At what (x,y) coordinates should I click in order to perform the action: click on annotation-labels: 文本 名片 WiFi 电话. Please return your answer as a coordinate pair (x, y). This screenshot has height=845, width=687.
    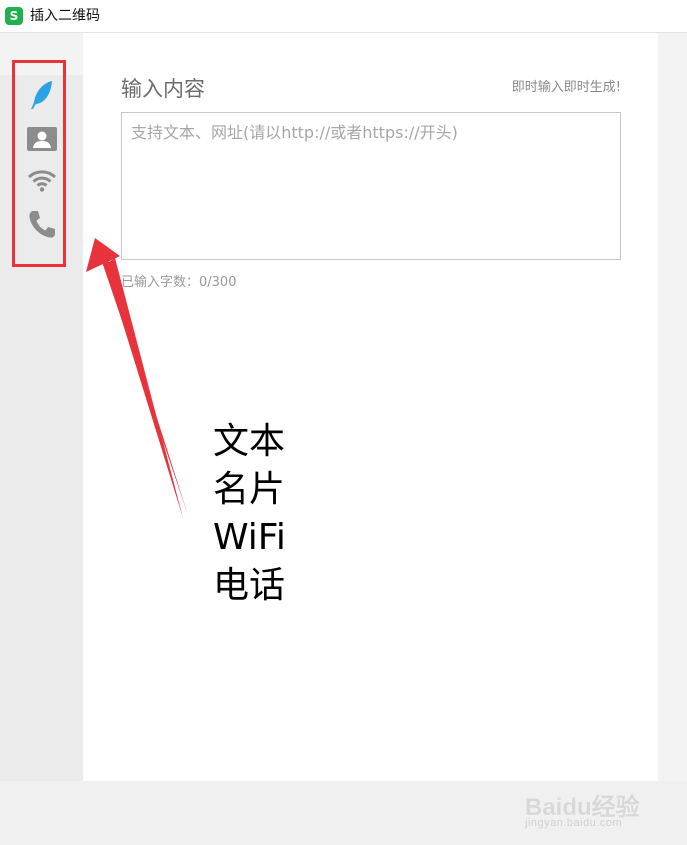
    Looking at the image, I should click on (249, 514).